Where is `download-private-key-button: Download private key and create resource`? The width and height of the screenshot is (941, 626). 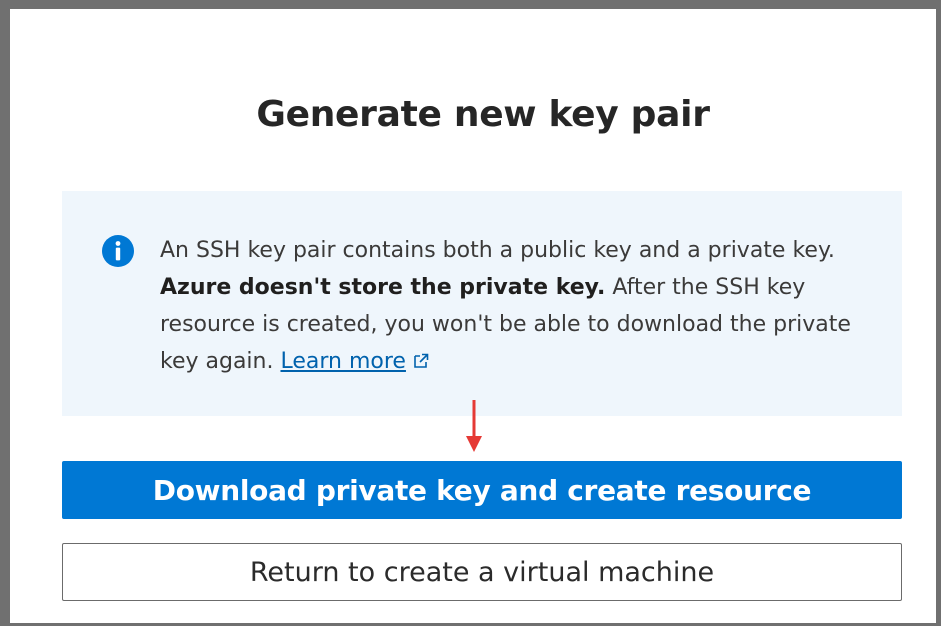
download-private-key-button: Download private key and create resource is located at coordinates (482, 490).